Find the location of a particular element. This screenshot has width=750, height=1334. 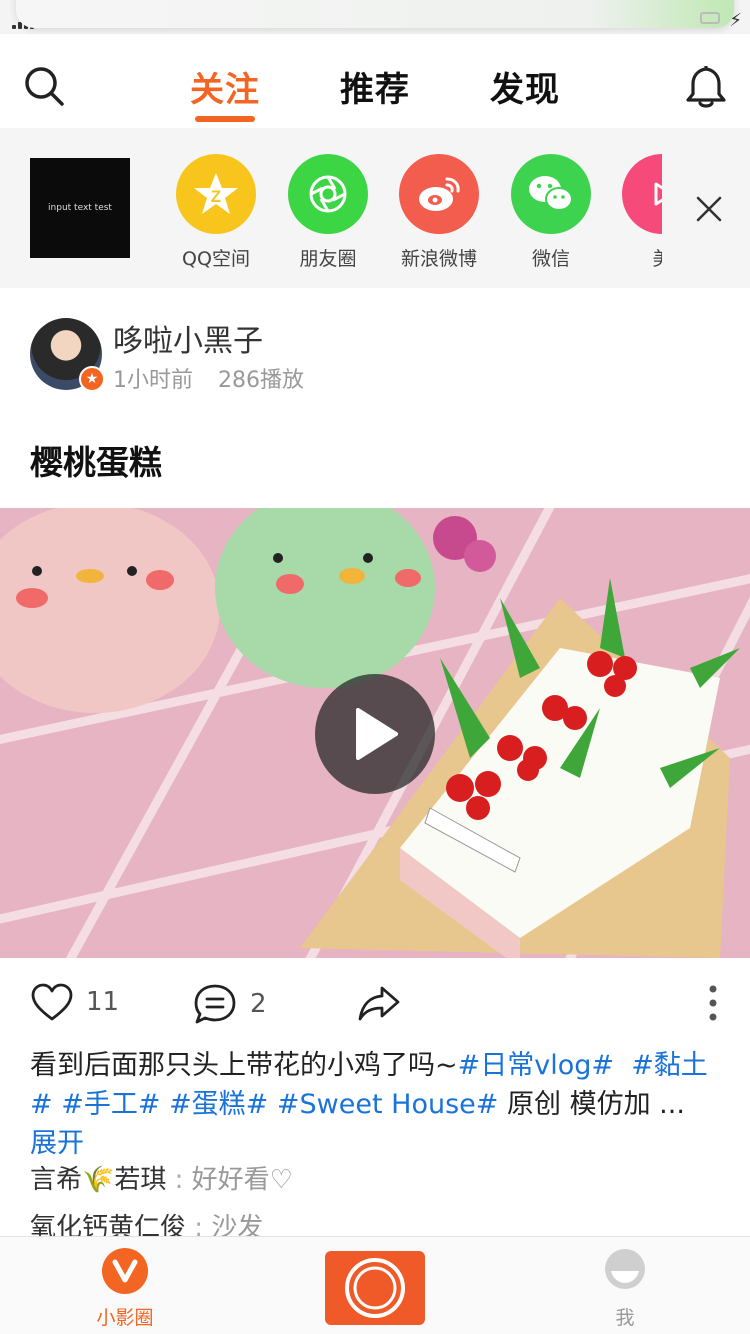

play-count: 286播放 is located at coordinates (261, 380).